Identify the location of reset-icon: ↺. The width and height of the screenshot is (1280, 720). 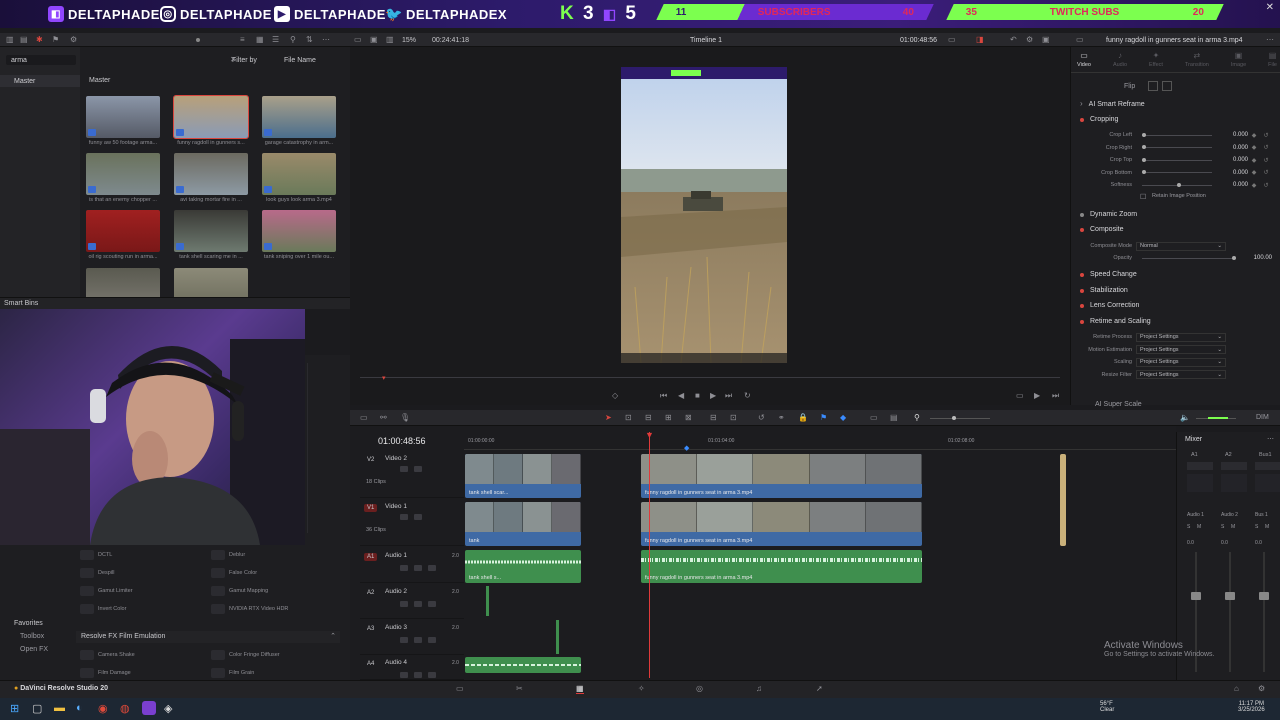
(1266, 160).